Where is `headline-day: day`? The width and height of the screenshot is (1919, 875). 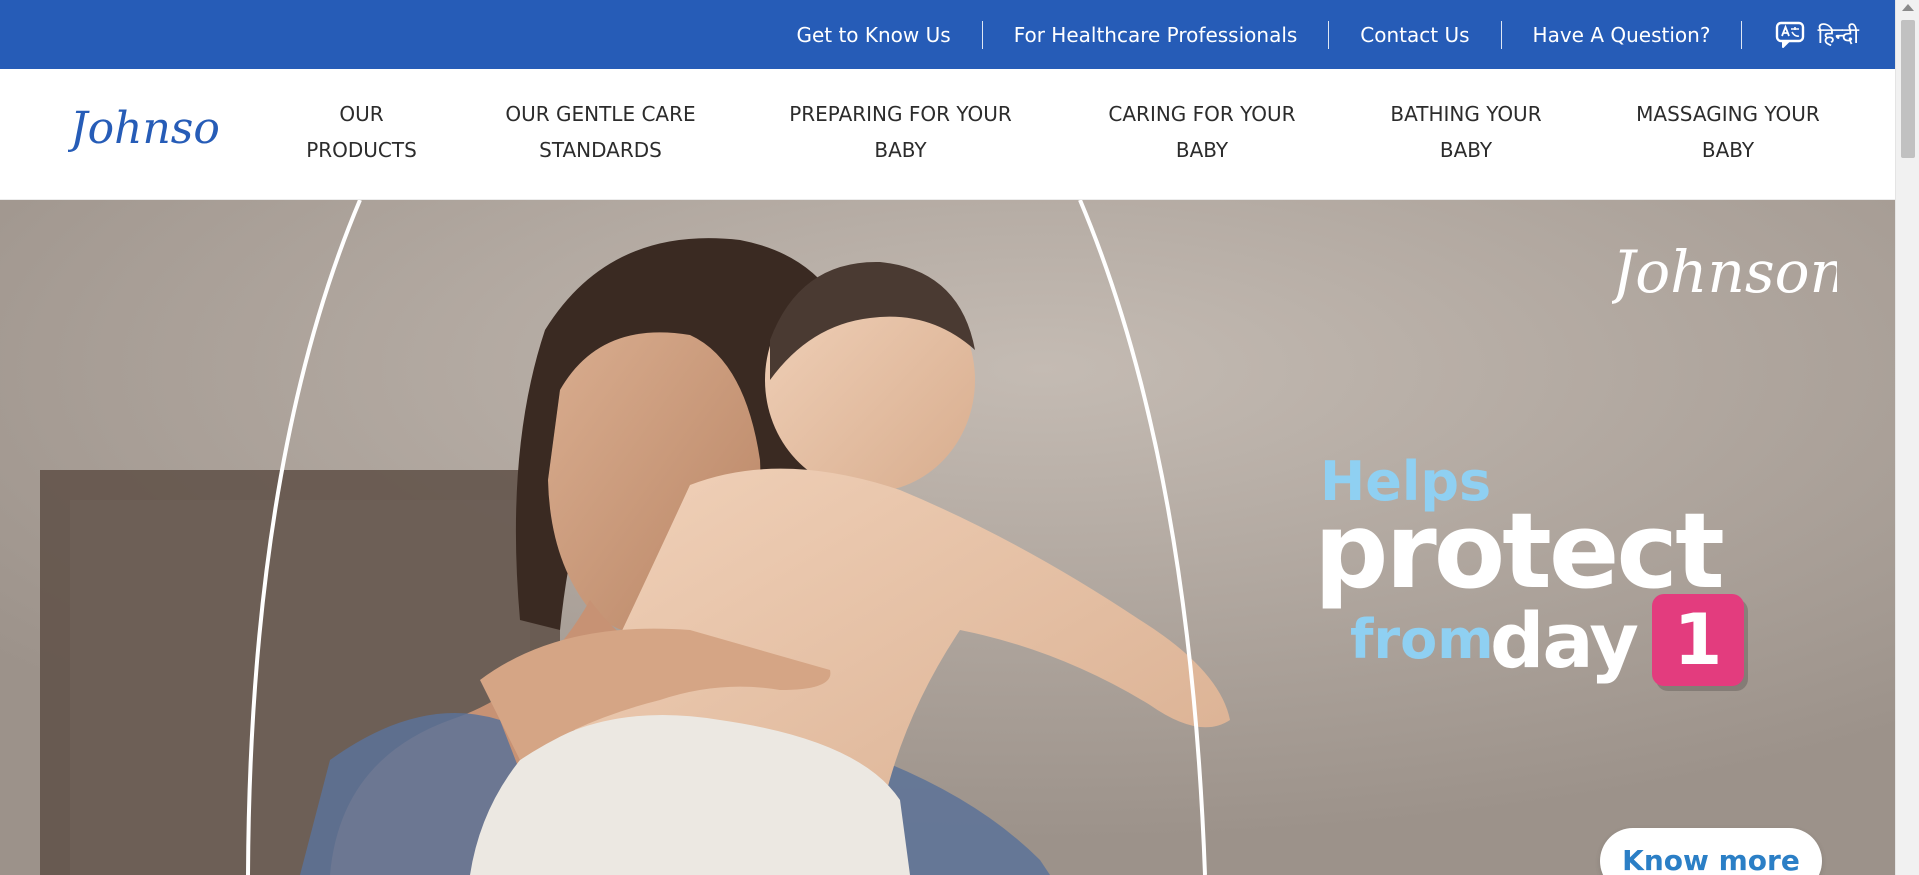 headline-day: day is located at coordinates (1564, 640).